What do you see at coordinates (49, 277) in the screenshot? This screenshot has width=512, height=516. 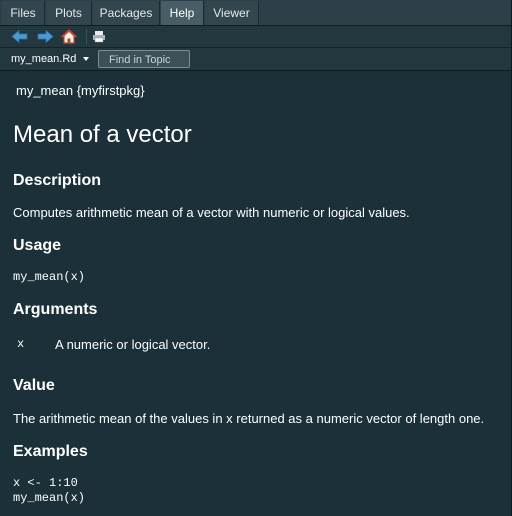 I see `usage-code: my_mean(x)` at bounding box center [49, 277].